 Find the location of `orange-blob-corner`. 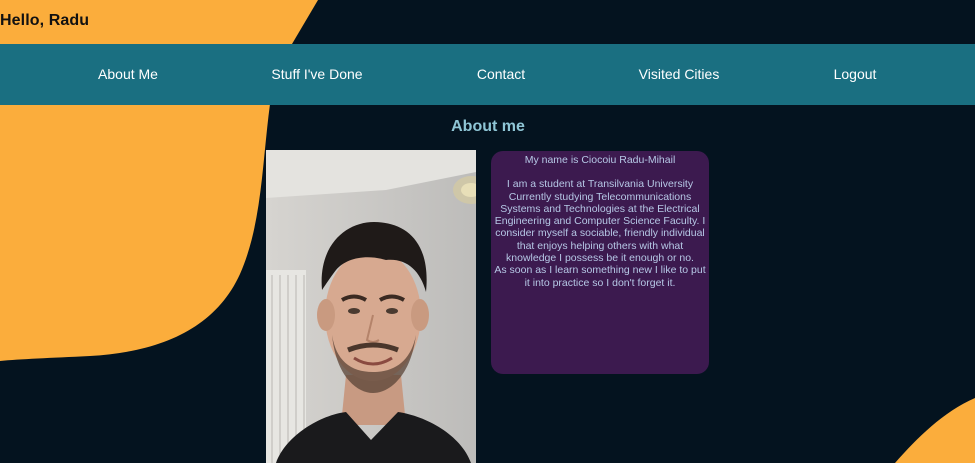

orange-blob-corner is located at coordinates (935, 430).